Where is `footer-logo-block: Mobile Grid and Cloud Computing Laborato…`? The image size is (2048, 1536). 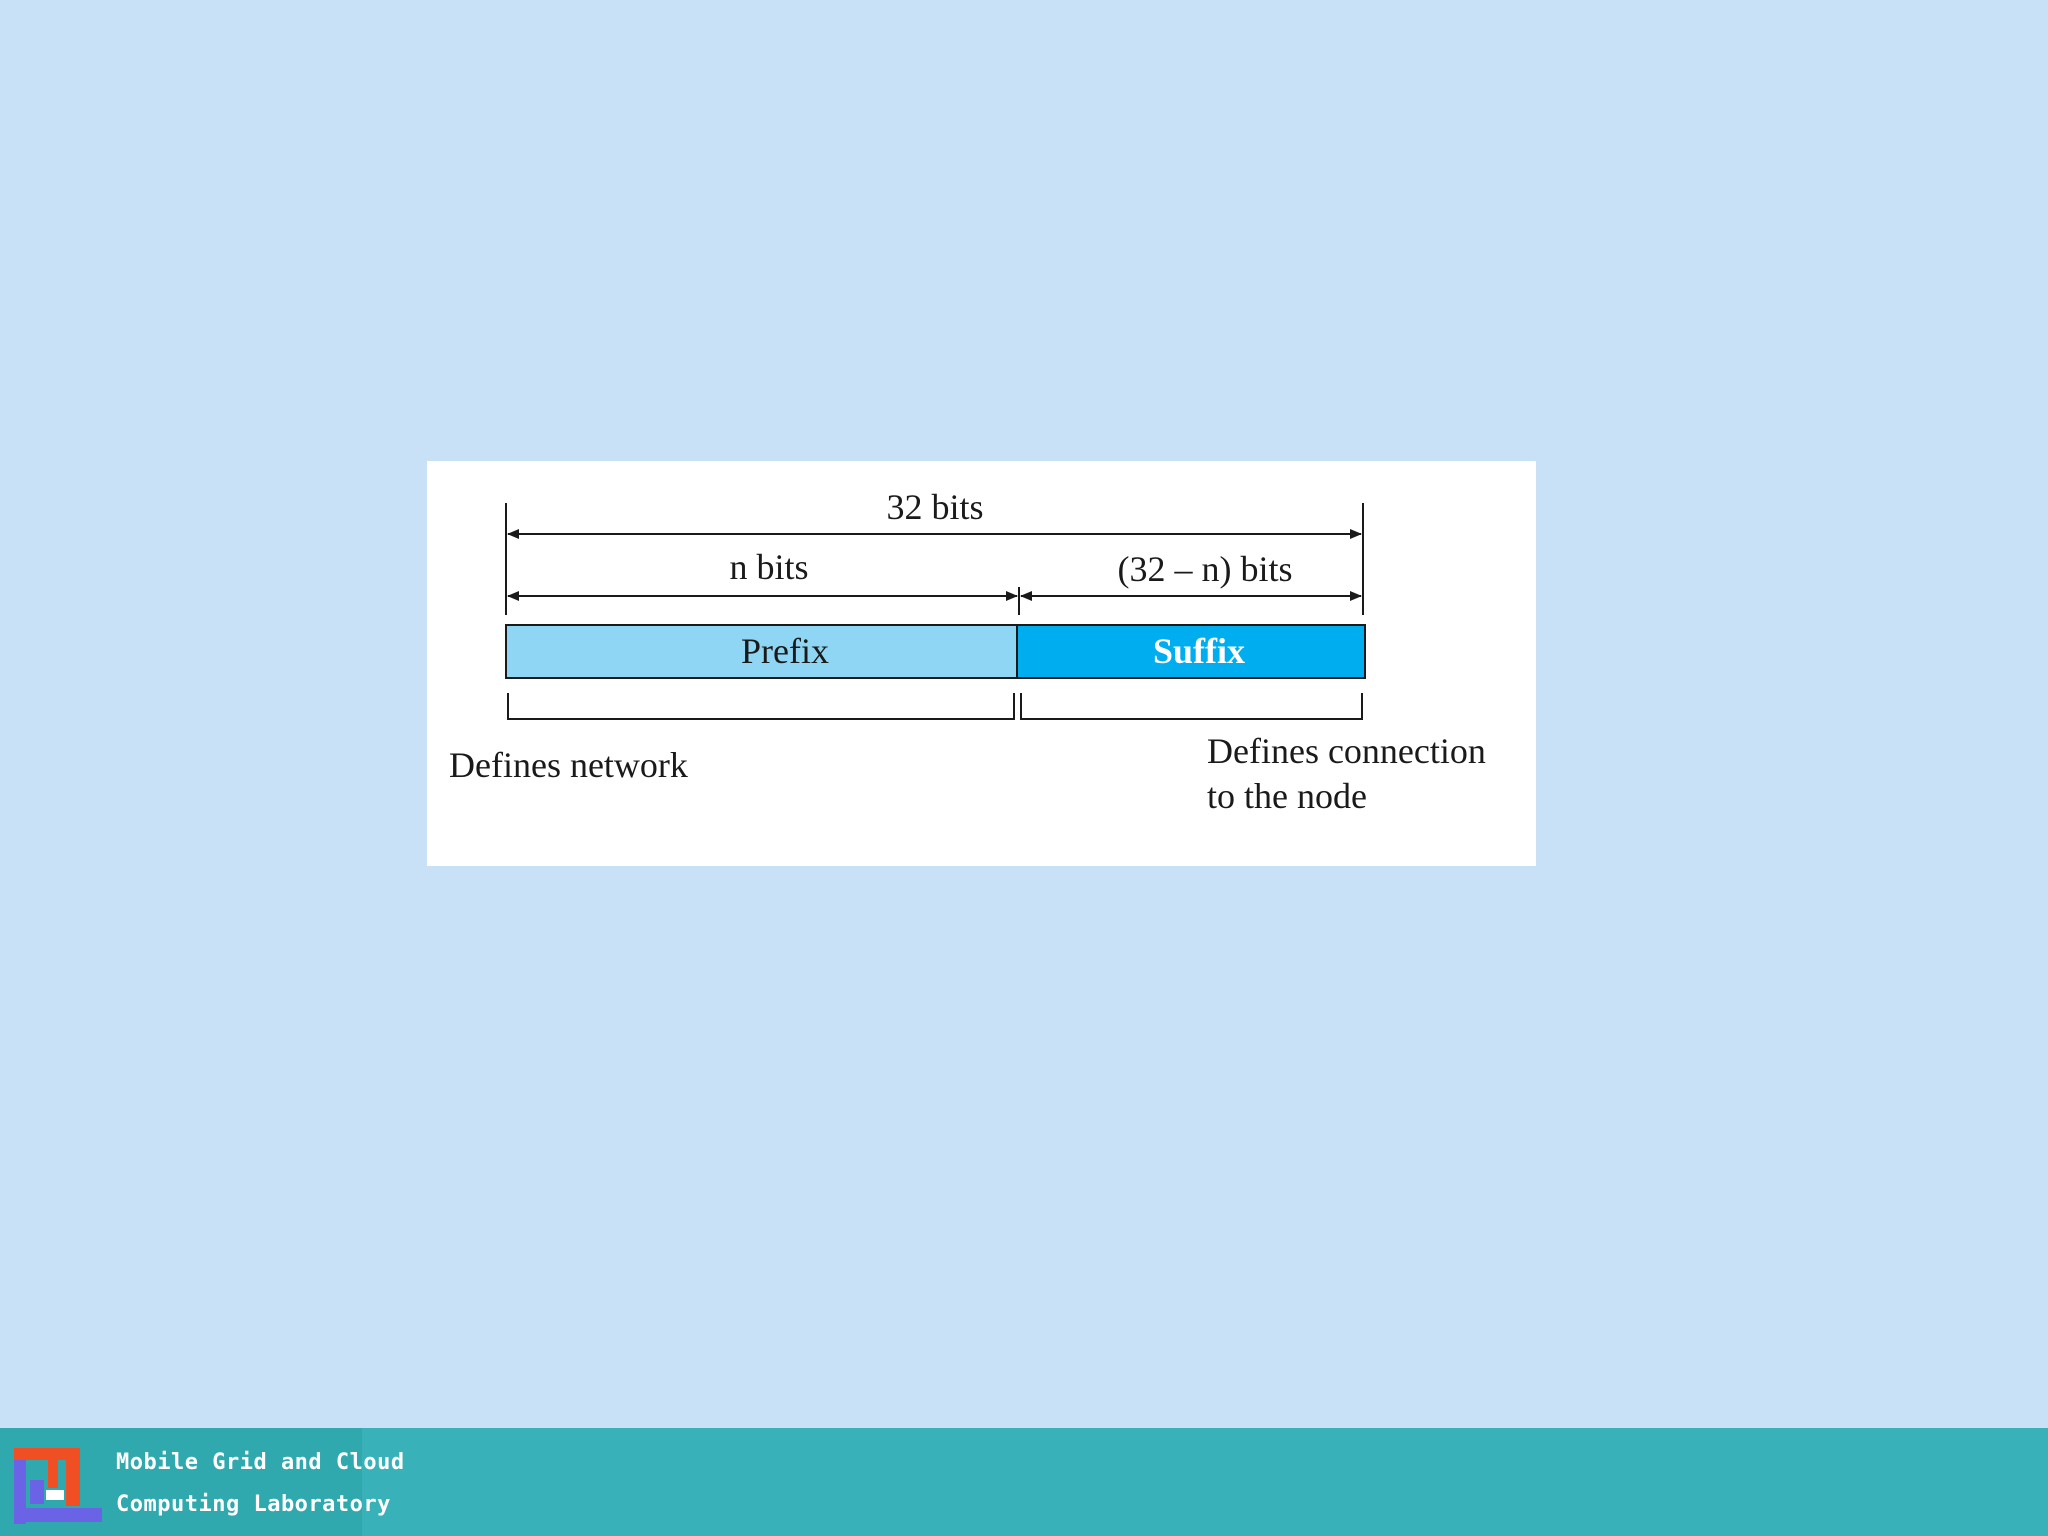
footer-logo-block: Mobile Grid and Cloud Computing Laborato… is located at coordinates (202, 1482).